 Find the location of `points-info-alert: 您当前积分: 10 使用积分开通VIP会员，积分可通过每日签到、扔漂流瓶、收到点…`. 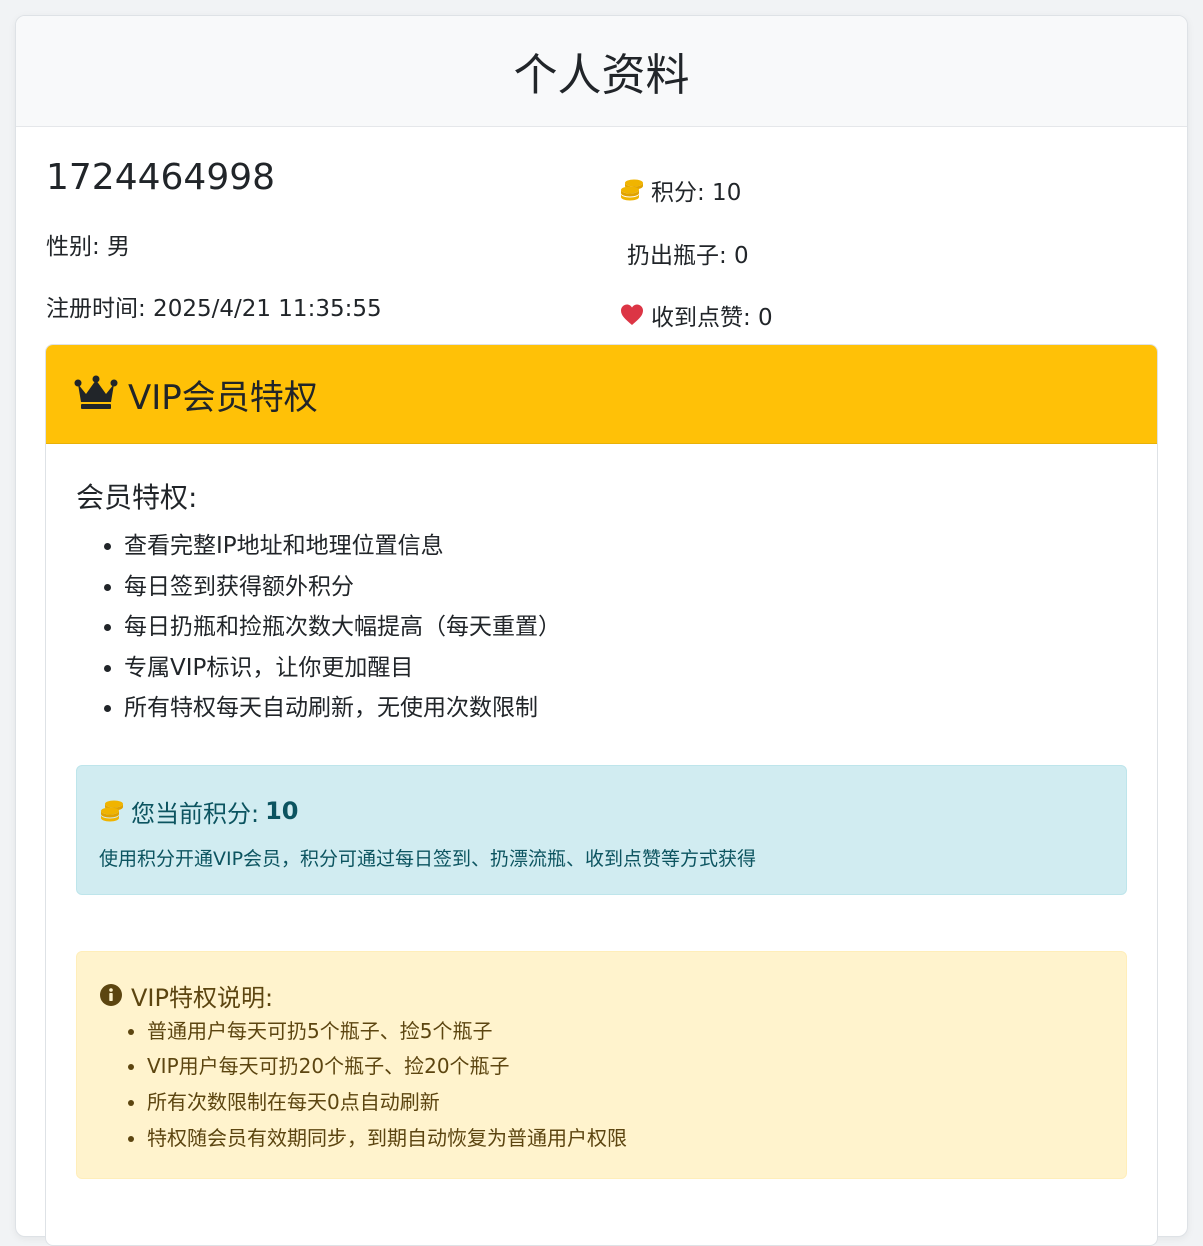

points-info-alert: 您当前积分: 10 使用积分开通VIP会员，积分可通过每日签到、扔漂流瓶、收到点… is located at coordinates (601, 829).